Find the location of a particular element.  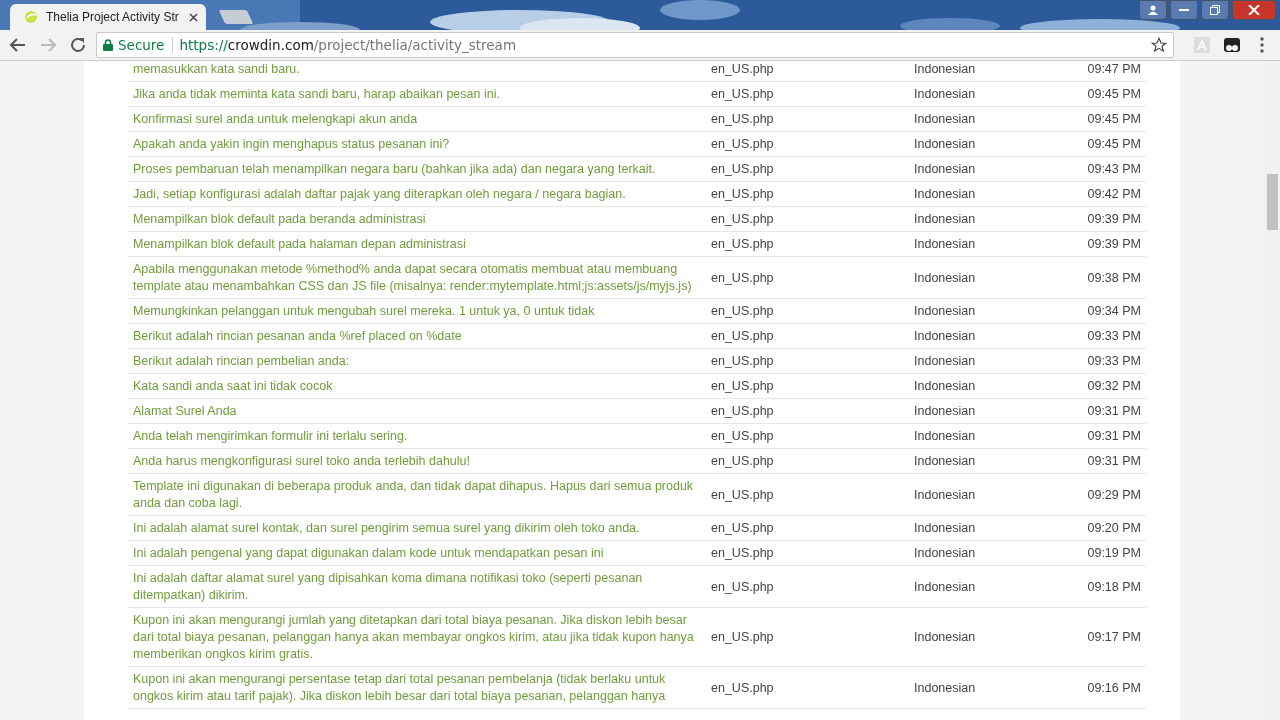

star-icon is located at coordinates (1159, 45).